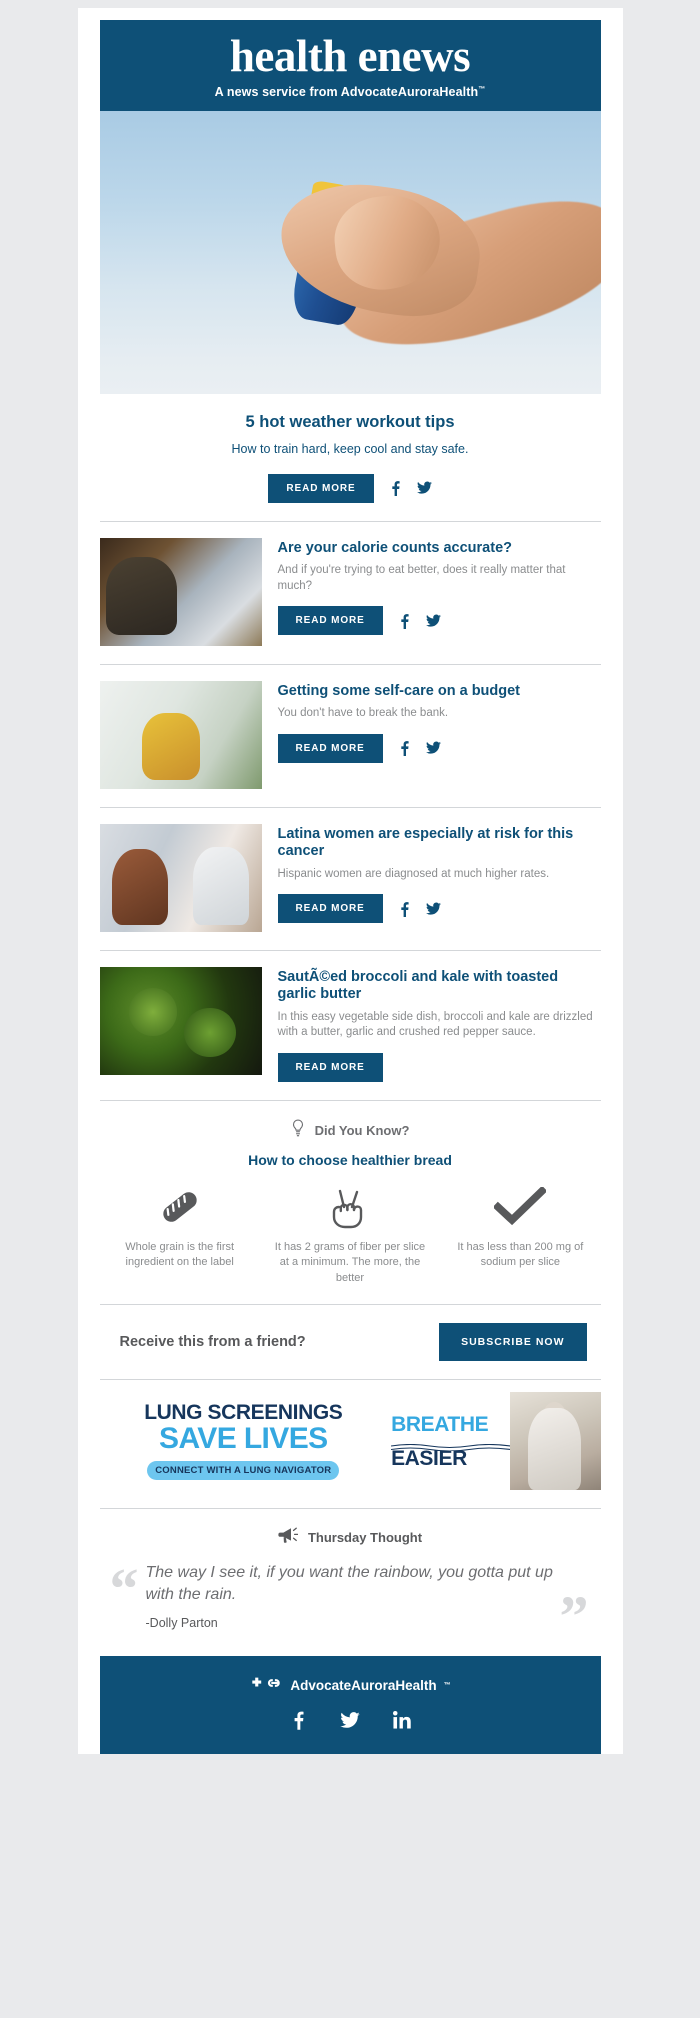 This screenshot has width=700, height=2018. I want to click on article-description: You don't have to break the bank., so click(363, 713).